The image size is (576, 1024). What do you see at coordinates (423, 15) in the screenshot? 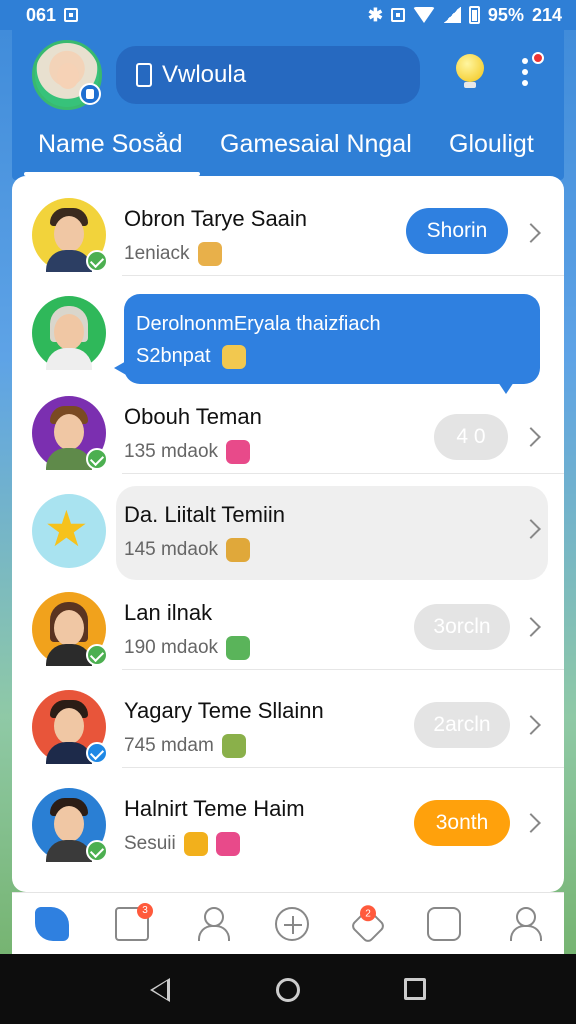
I see `wifi-icon` at bounding box center [423, 15].